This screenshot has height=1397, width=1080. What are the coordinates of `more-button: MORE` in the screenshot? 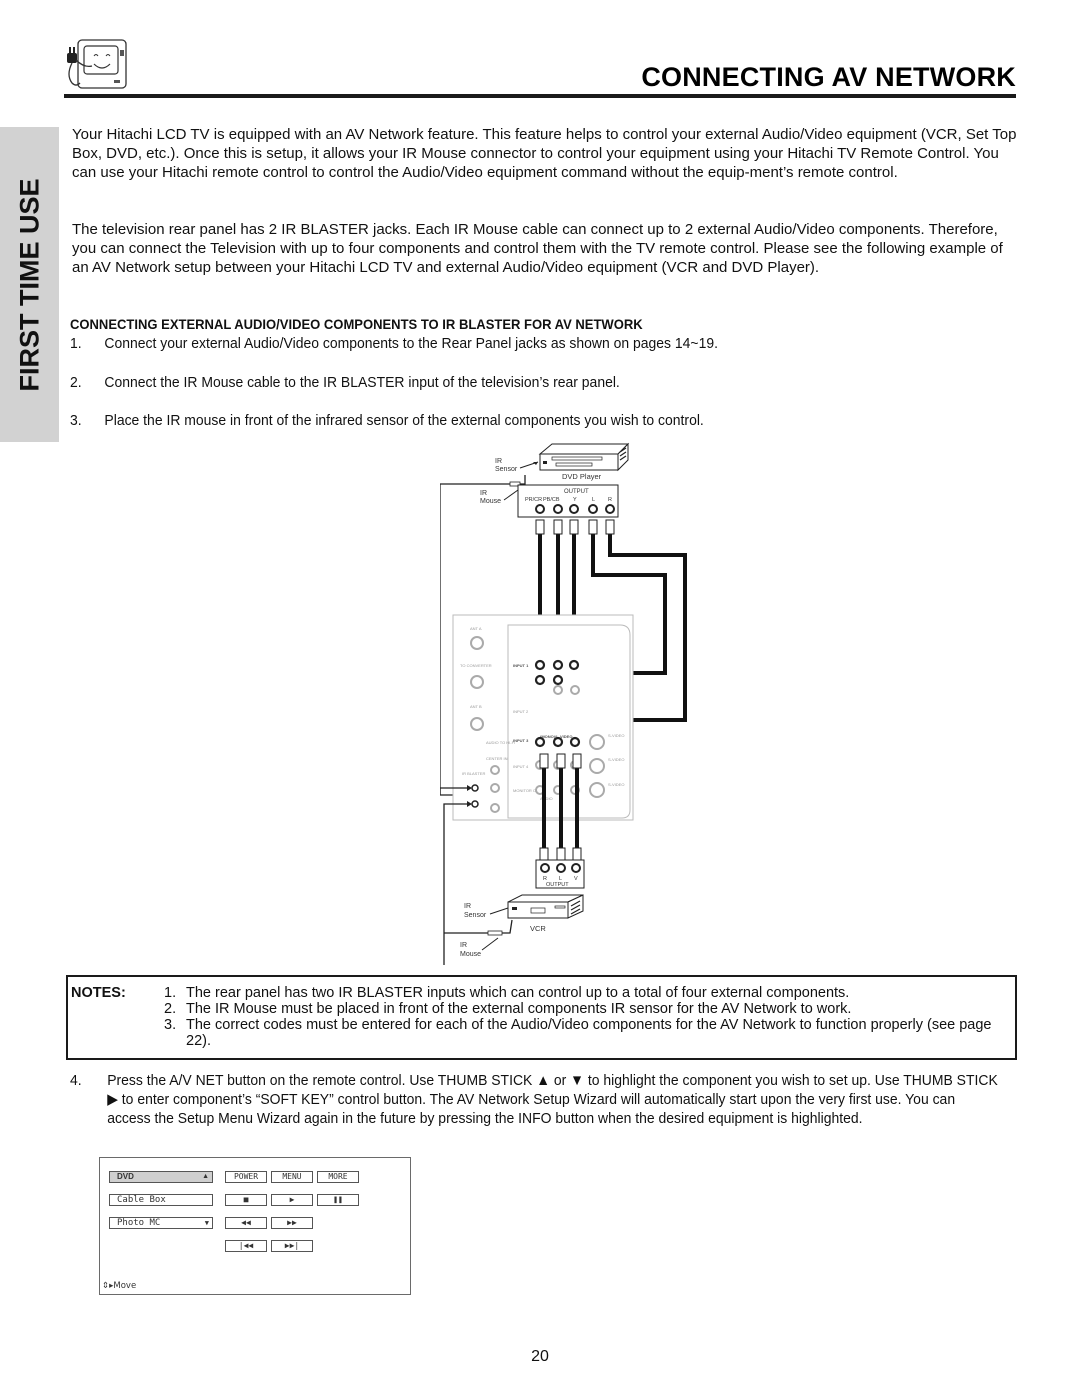 It's located at (338, 1177).